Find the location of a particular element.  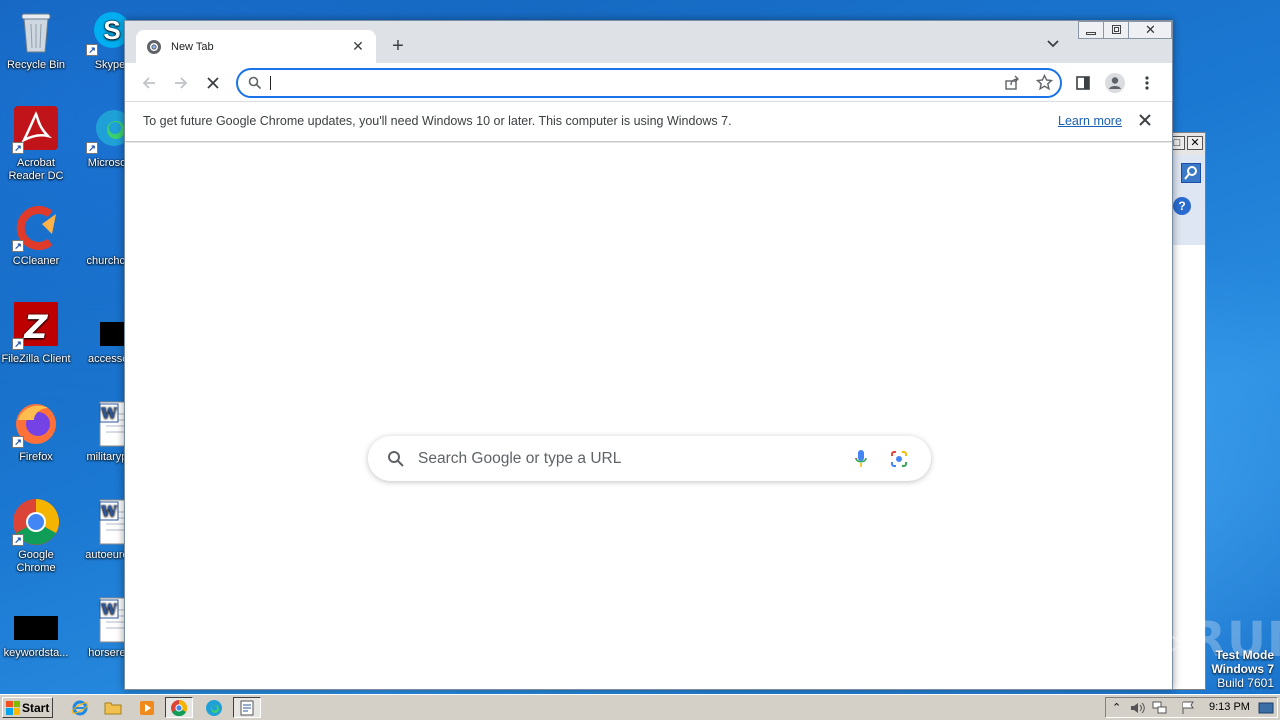

start-button: Start is located at coordinates (27, 707).